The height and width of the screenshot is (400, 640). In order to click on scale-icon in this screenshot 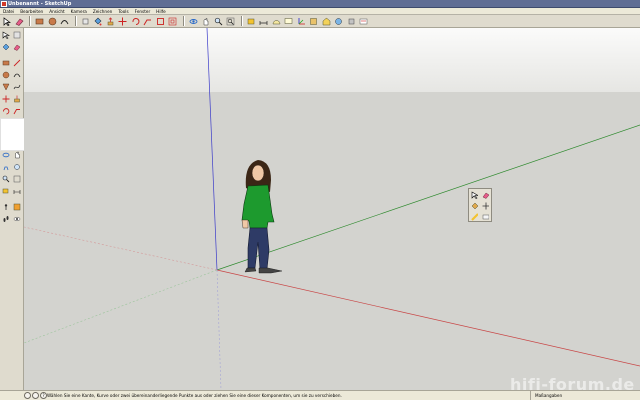, I will do `click(160, 21)`.